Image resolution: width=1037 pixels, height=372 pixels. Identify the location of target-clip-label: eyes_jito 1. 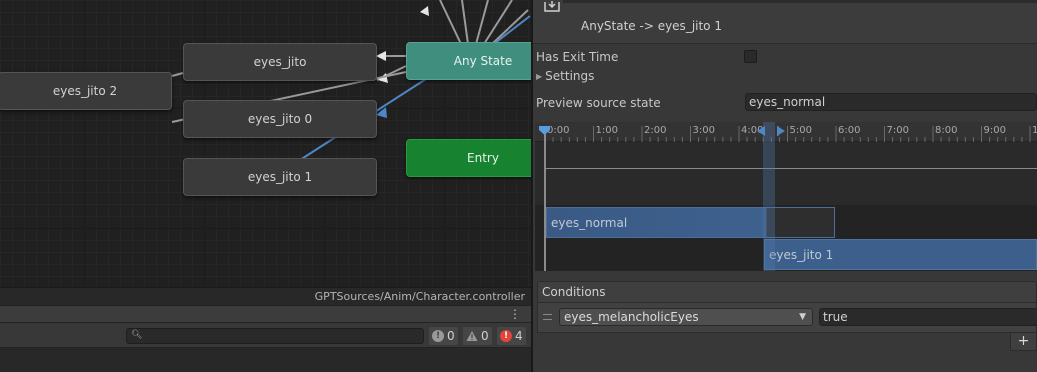
(801, 255).